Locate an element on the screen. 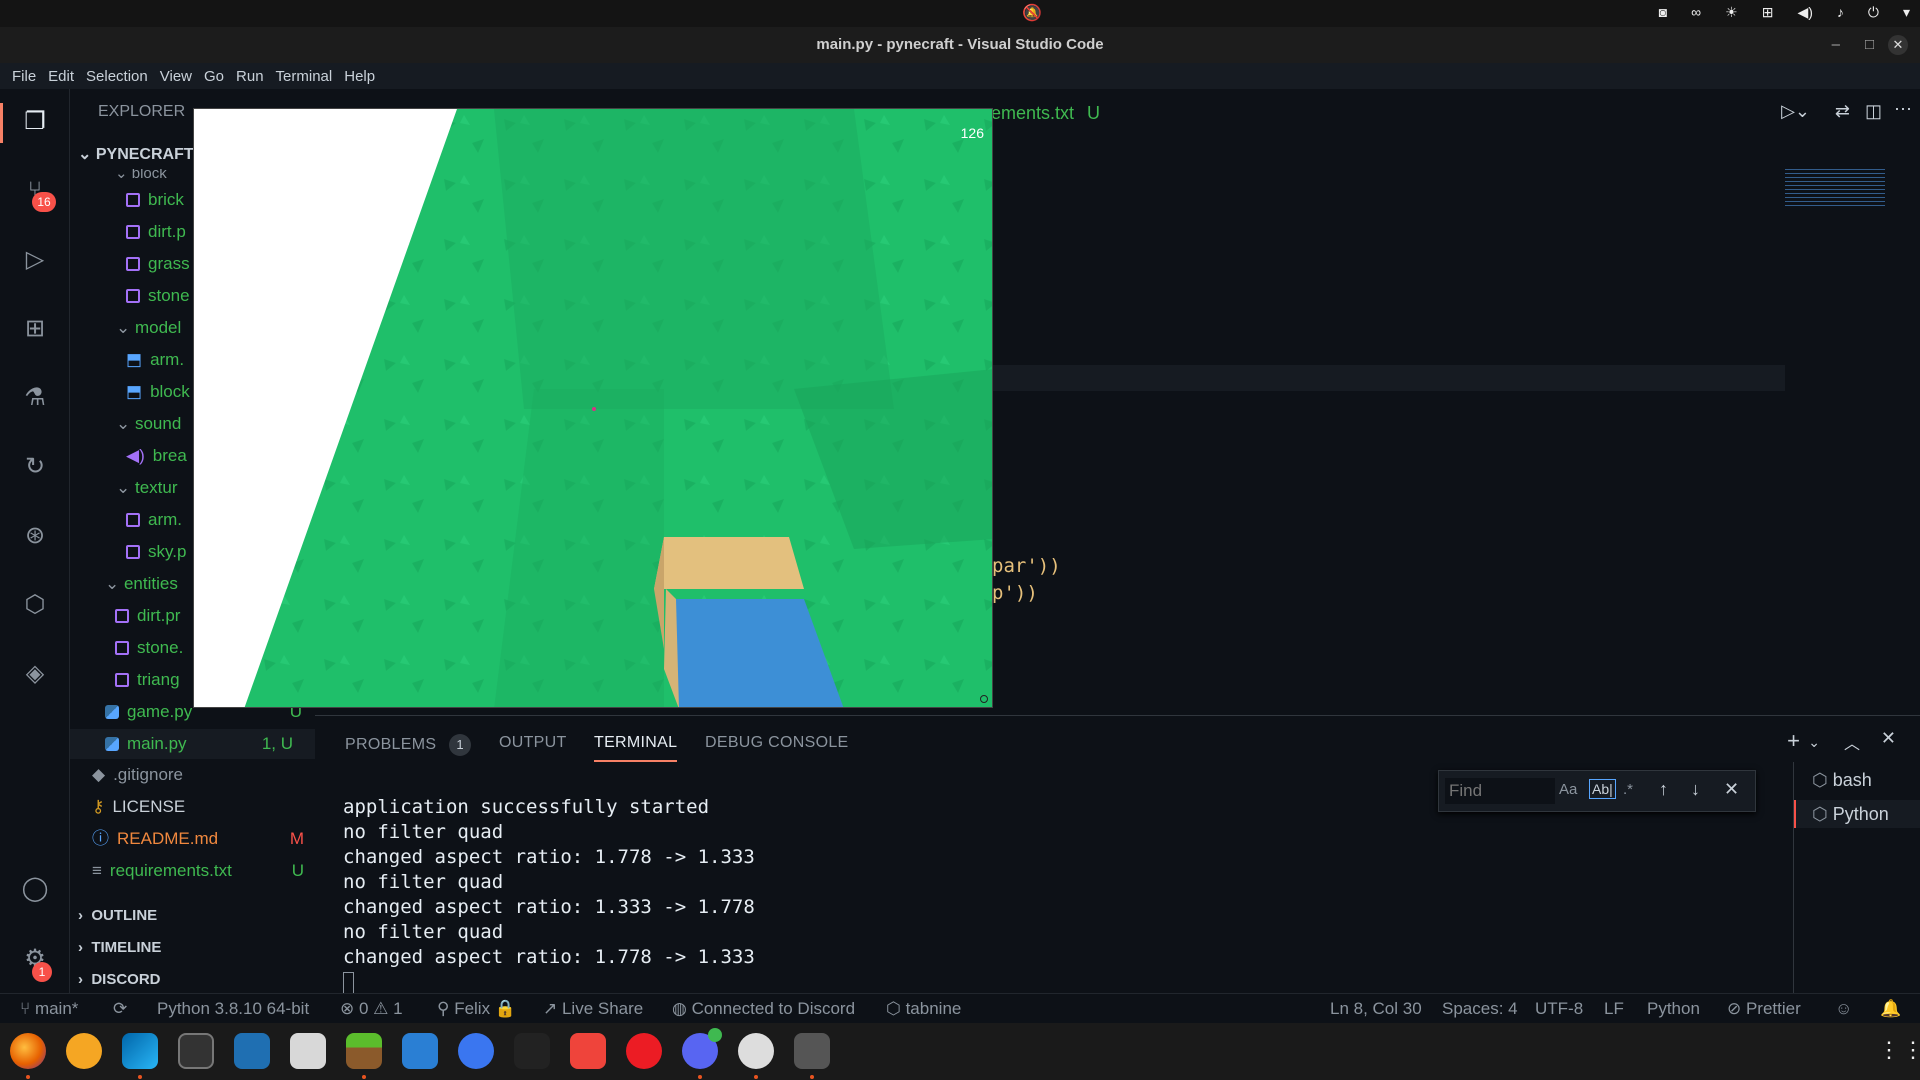 This screenshot has width=1920, height=1080. minecraft-icon is located at coordinates (364, 1051).